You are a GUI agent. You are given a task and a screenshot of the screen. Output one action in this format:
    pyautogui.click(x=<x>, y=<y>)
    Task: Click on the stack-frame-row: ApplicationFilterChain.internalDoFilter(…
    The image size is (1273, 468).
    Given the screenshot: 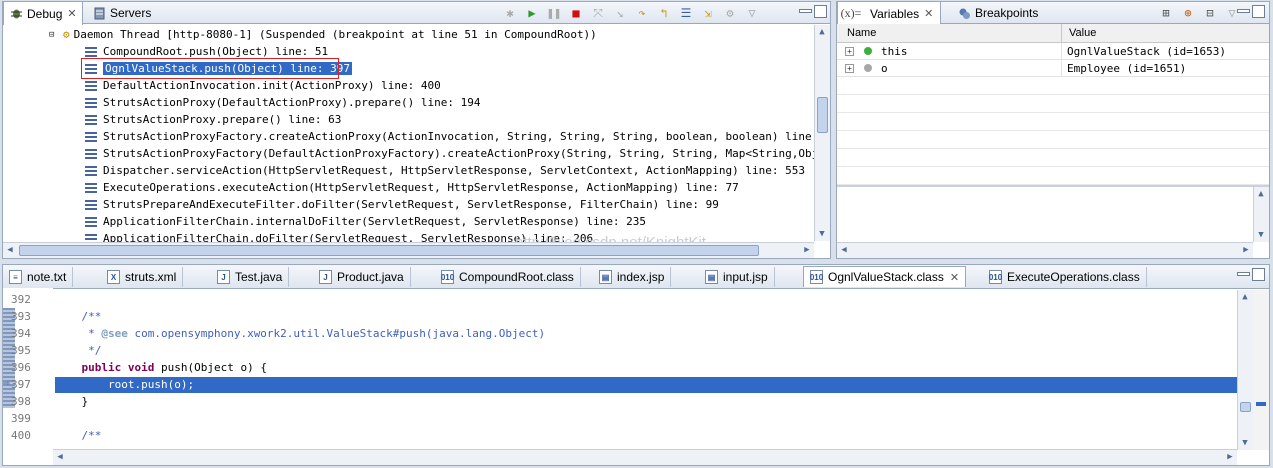 What is the action you would take?
    pyautogui.click(x=365, y=221)
    